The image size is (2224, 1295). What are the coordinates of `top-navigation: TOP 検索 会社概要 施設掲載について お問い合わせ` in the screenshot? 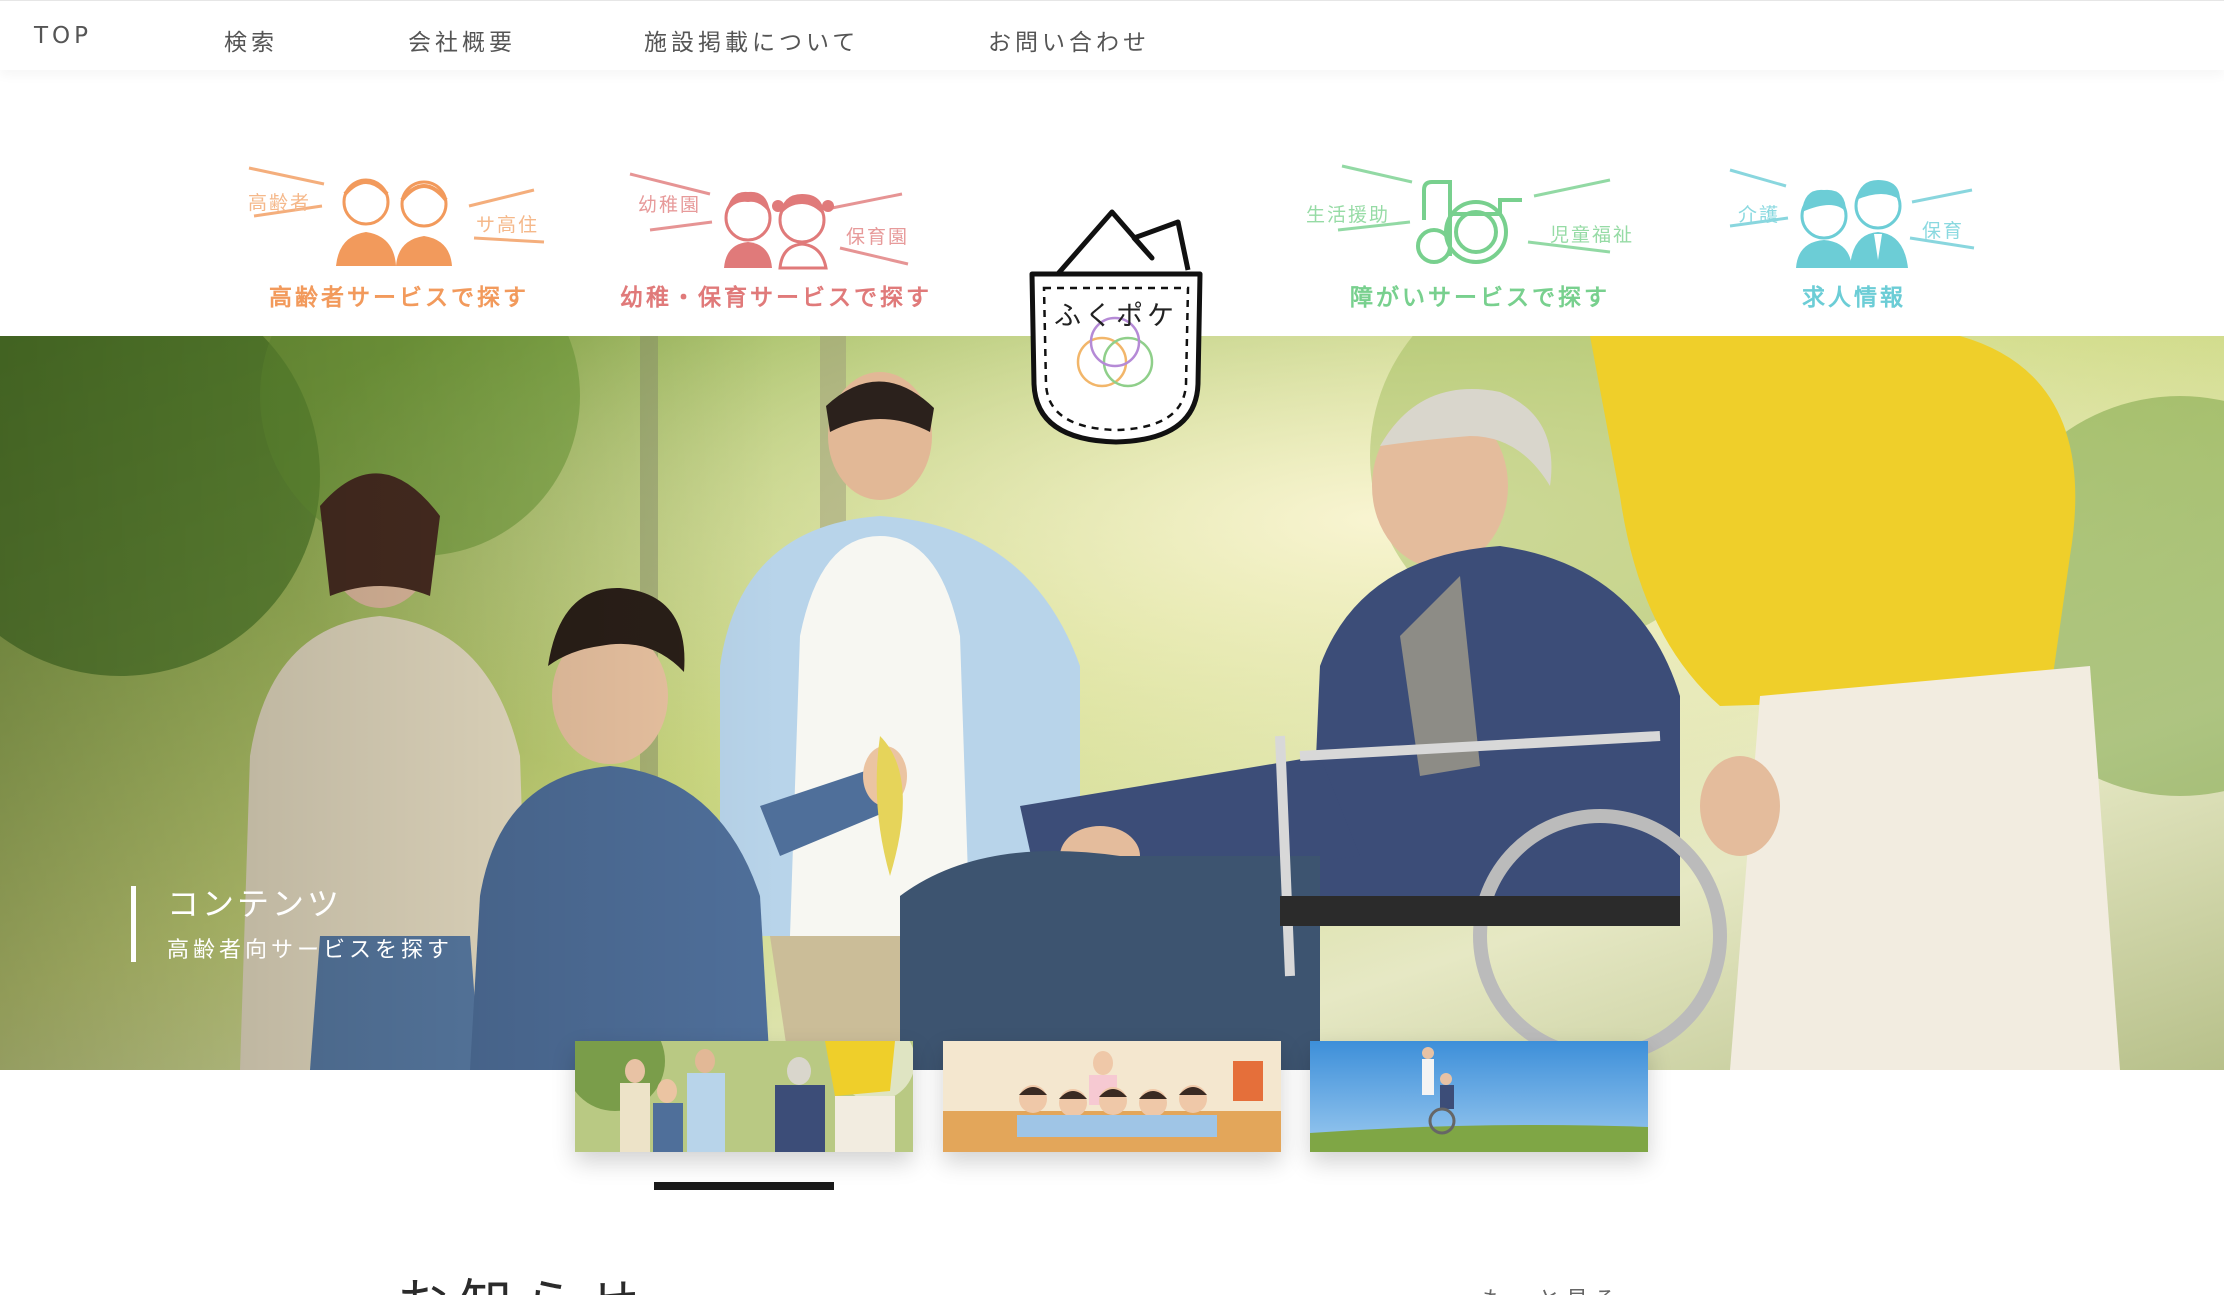 It's located at (1112, 35).